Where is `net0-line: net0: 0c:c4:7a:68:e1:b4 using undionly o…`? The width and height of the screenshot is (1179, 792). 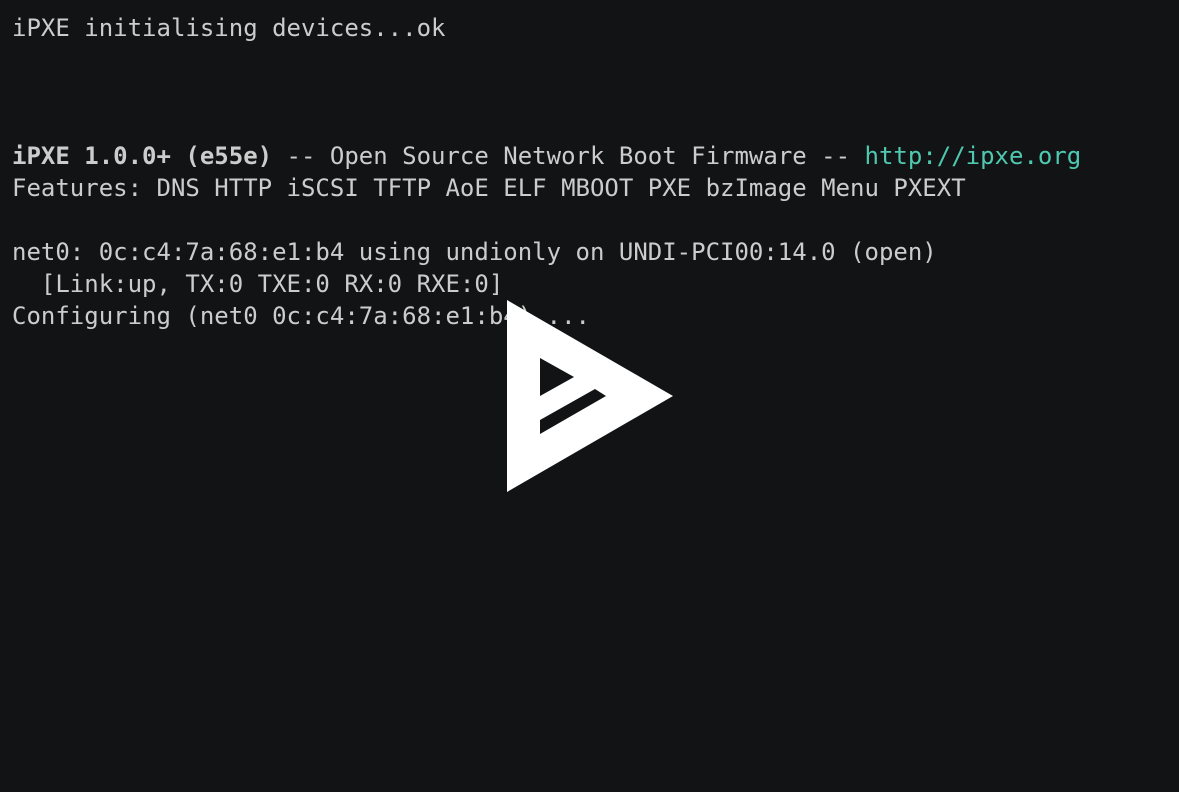
net0-line: net0: 0c:c4:7a:68:e1:b4 using undionly o… is located at coordinates (474, 252).